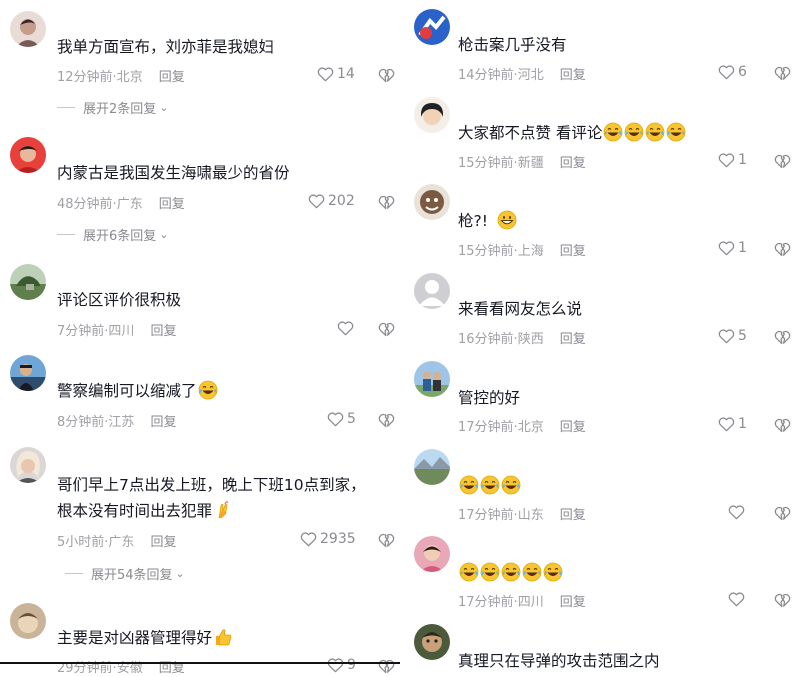 Image resolution: width=800 pixels, height=677 pixels. I want to click on expand-replies-button: 展开6条回复 ⌄, so click(113, 234).